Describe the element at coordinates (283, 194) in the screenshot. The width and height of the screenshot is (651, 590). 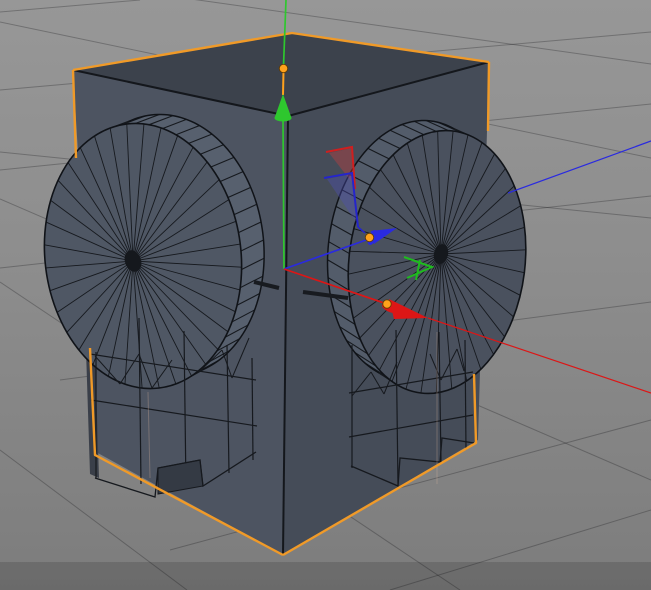
I see `y-axis-line` at that location.